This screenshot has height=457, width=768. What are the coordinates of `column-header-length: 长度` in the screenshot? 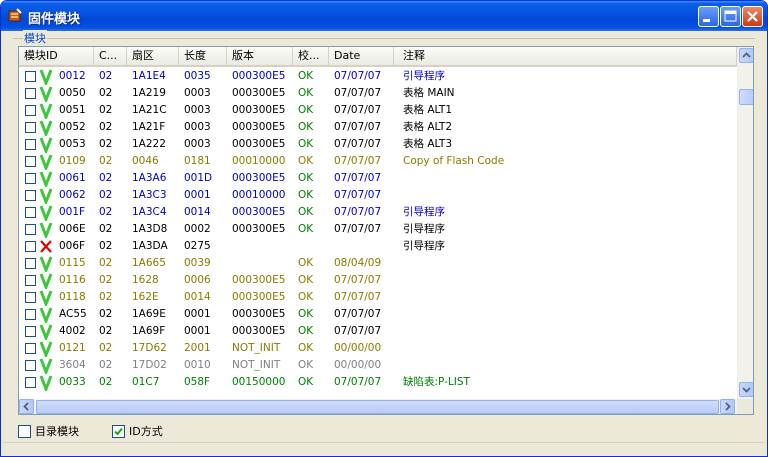 It's located at (203, 56).